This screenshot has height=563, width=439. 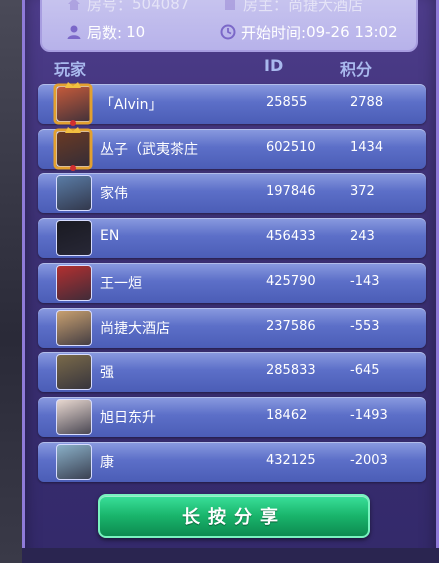 What do you see at coordinates (362, 236) in the screenshot?
I see `player-score: 243` at bounding box center [362, 236].